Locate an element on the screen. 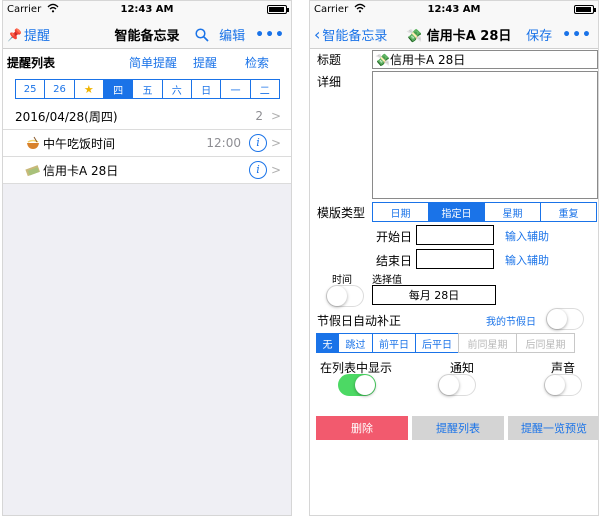 This screenshot has height=516, width=600. day-button: 日 is located at coordinates (206, 89).